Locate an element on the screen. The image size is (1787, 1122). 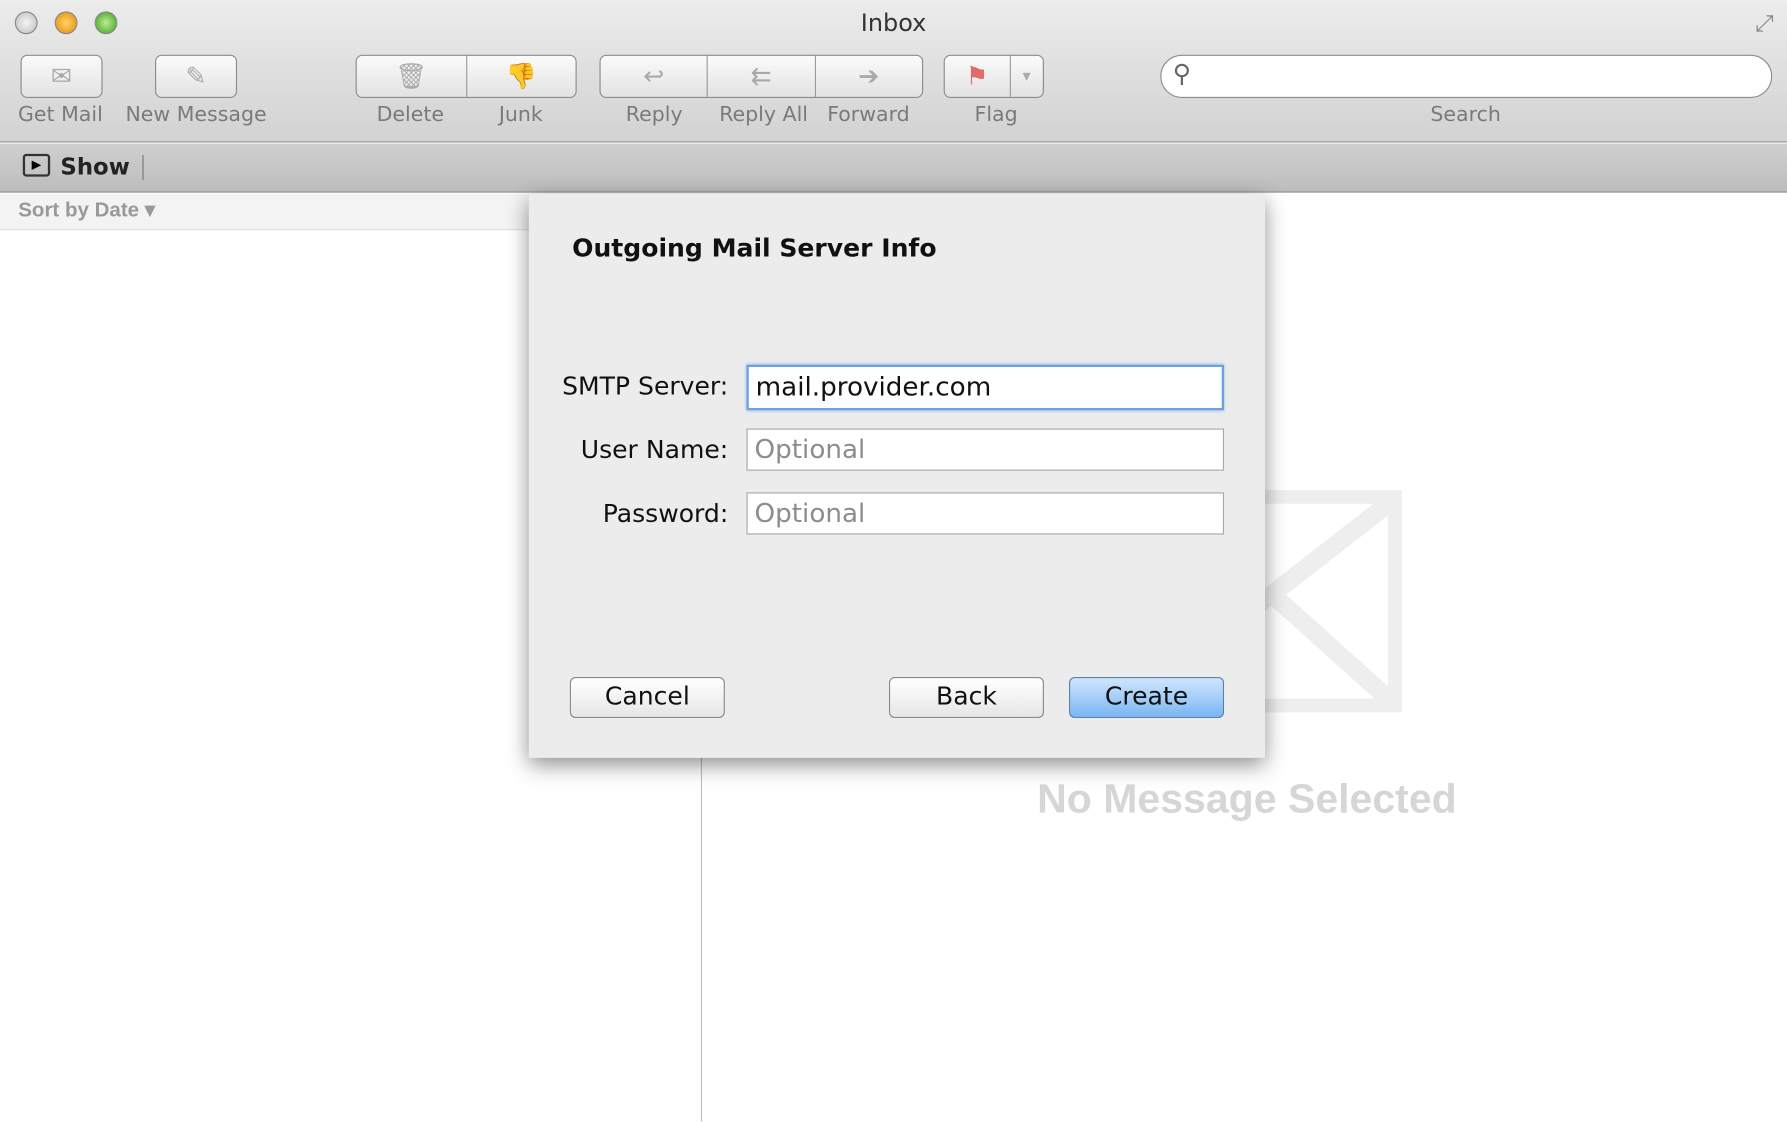
smtp-label: SMTP Server: is located at coordinates (645, 387).